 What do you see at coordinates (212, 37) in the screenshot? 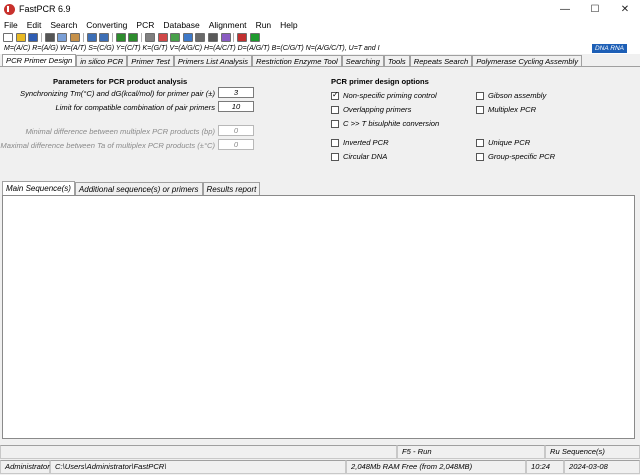
I see `print-icon` at bounding box center [212, 37].